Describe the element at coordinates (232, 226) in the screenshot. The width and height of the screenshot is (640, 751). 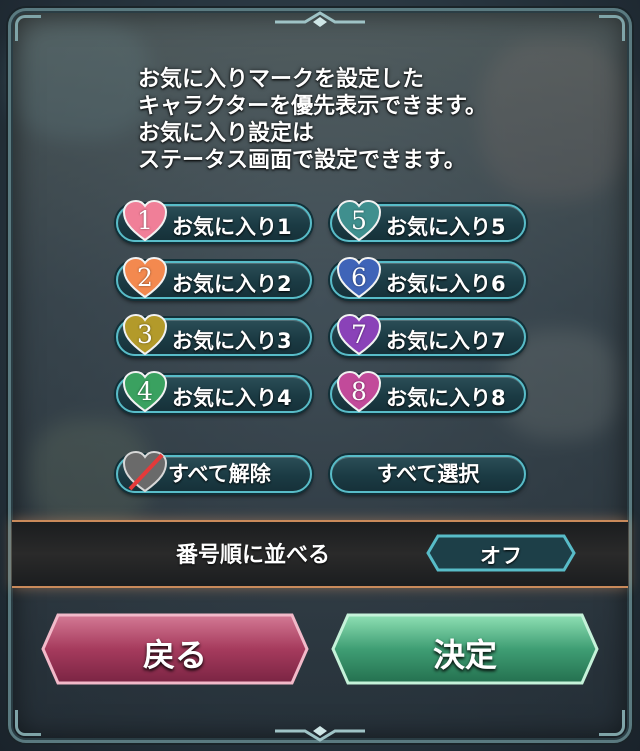
I see `favorite-label: お気に入り1` at that location.